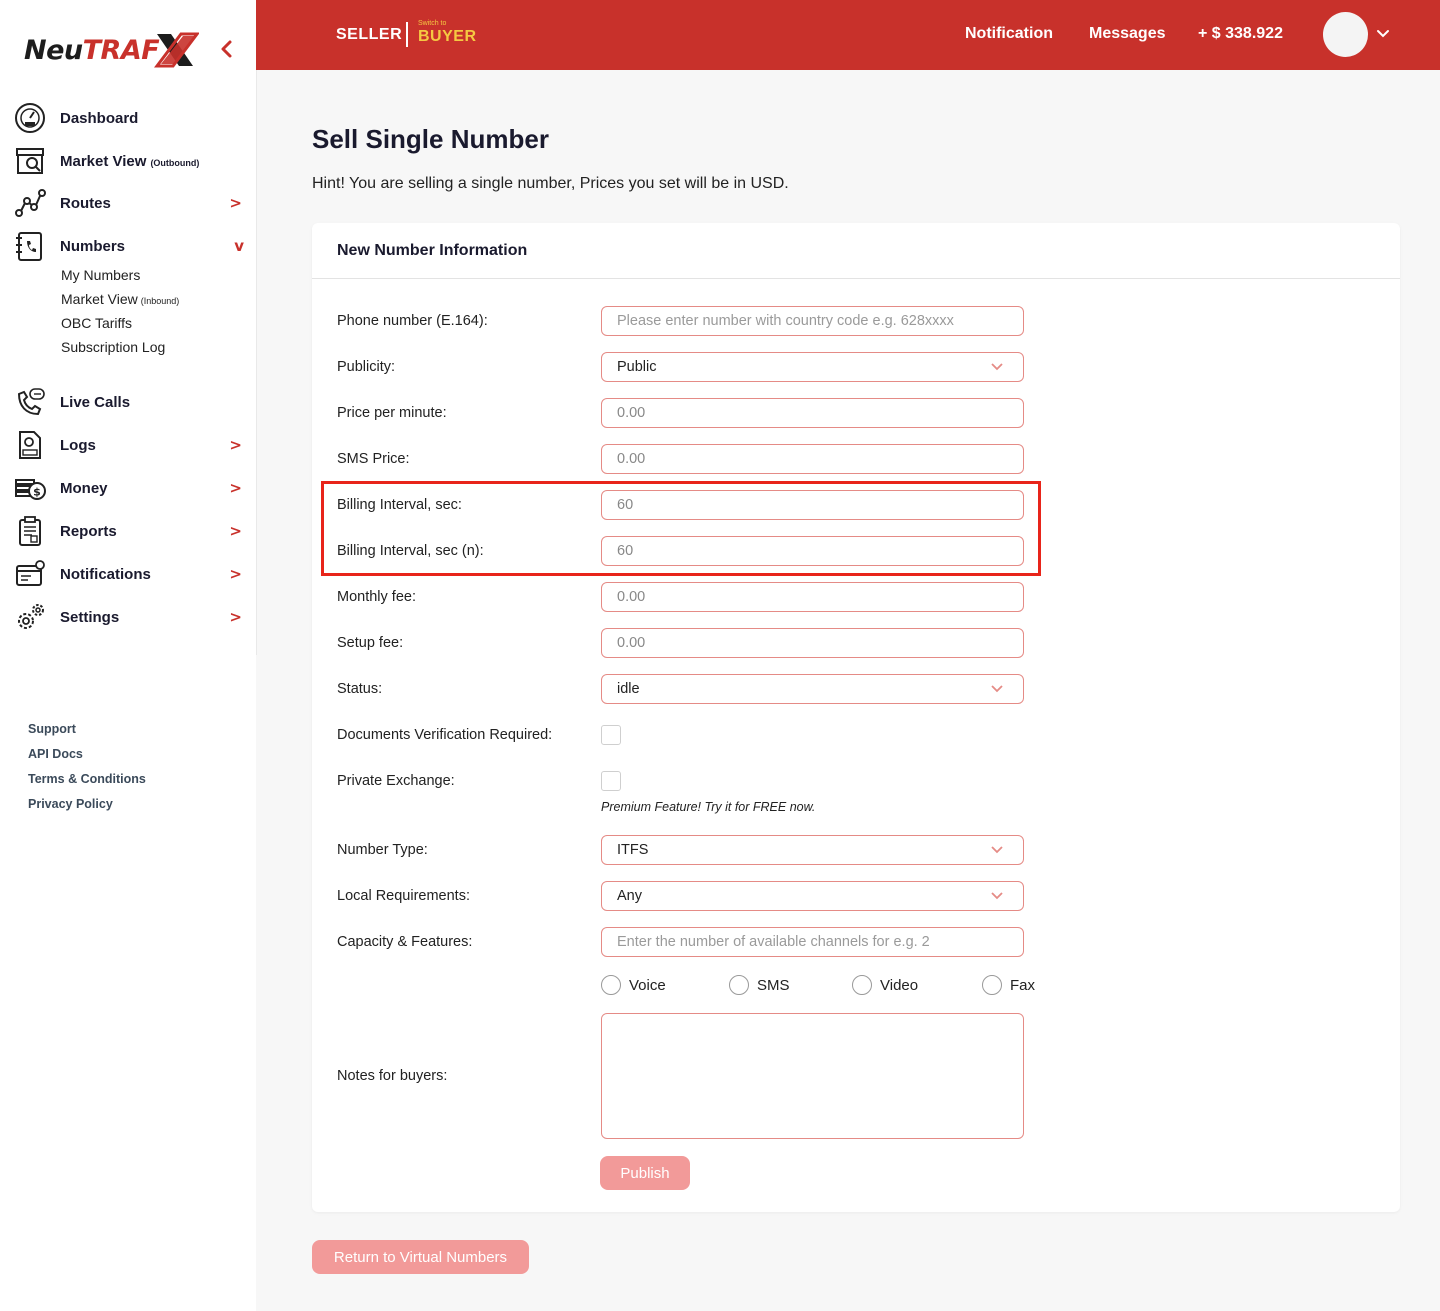 The width and height of the screenshot is (1440, 1311). Describe the element at coordinates (30, 118) in the screenshot. I see `speedometer-icon` at that location.